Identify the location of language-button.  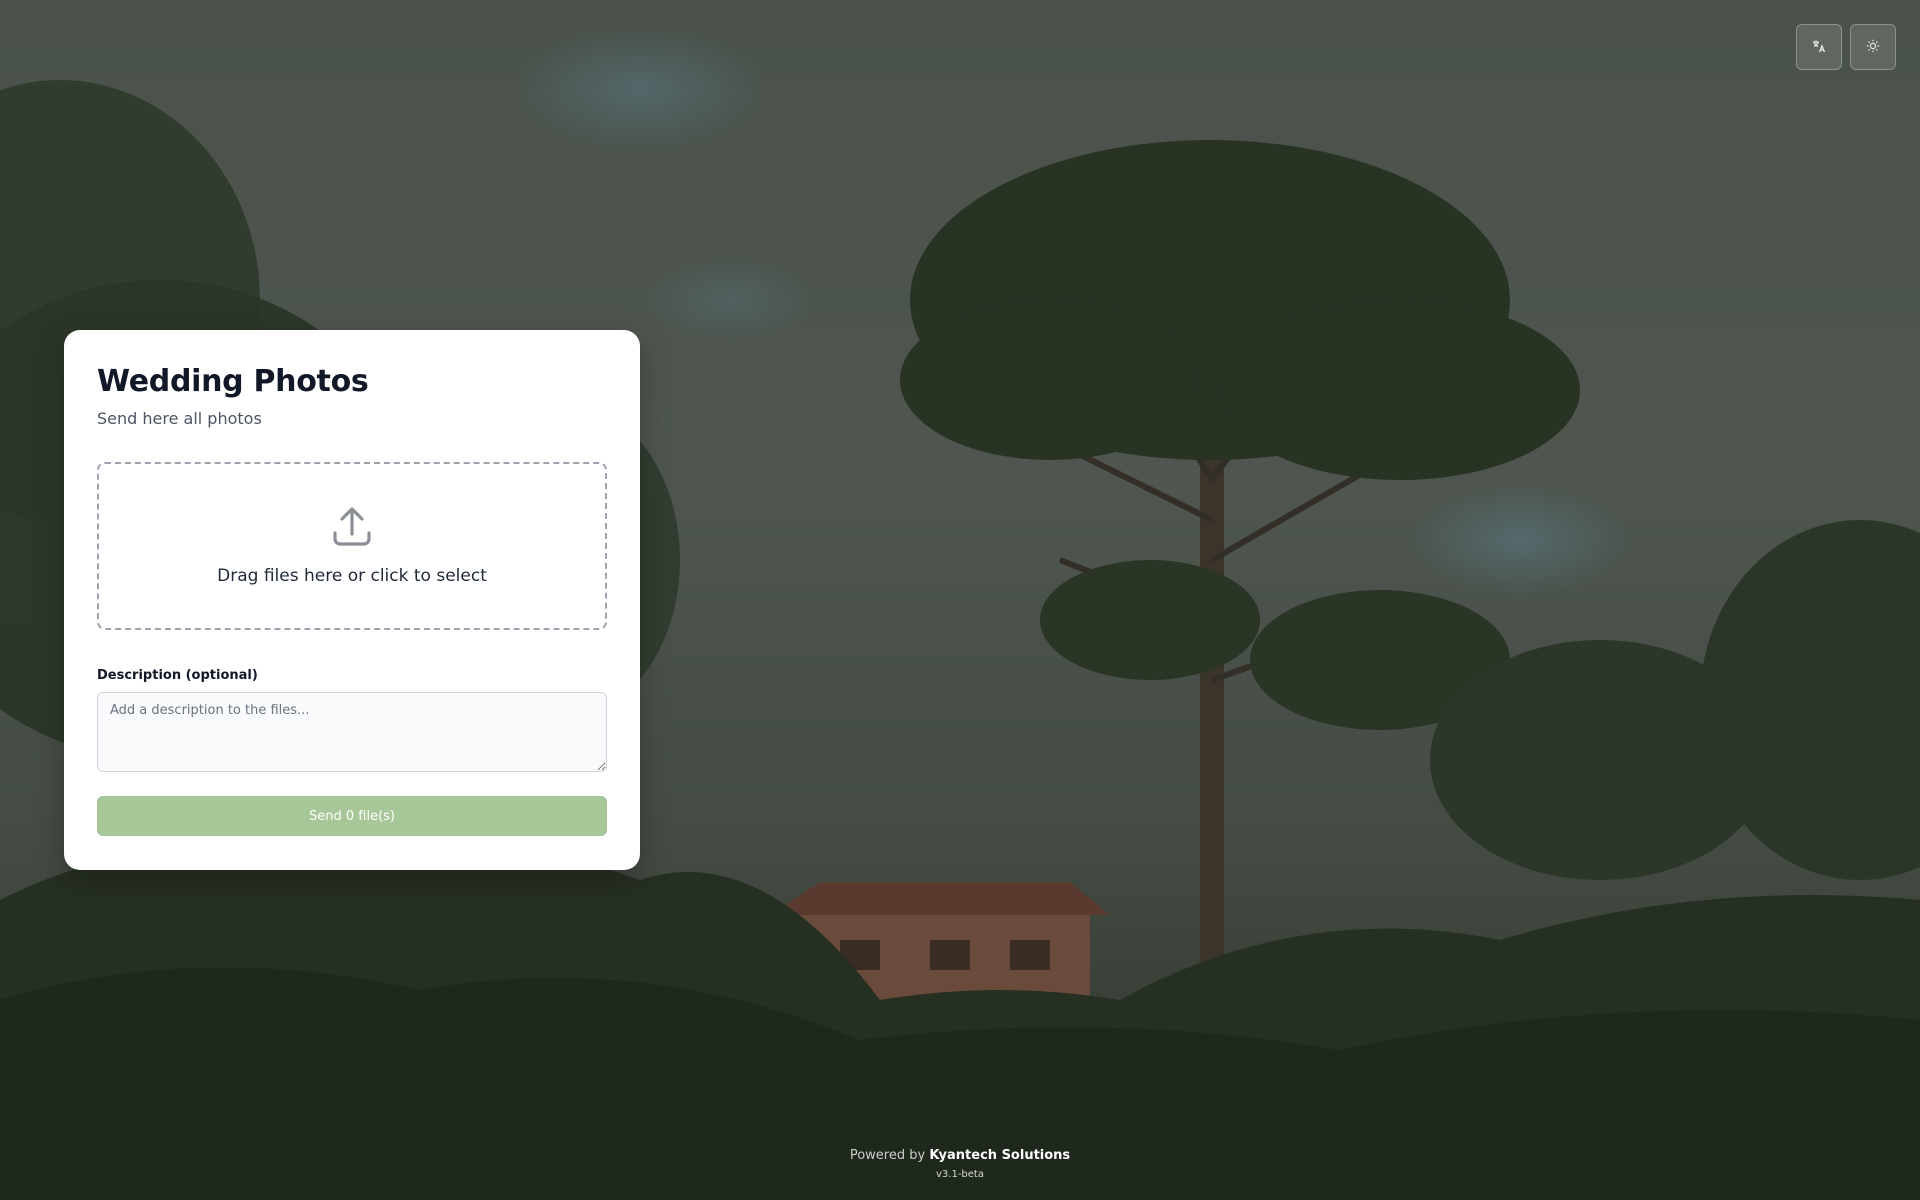
(1819, 47).